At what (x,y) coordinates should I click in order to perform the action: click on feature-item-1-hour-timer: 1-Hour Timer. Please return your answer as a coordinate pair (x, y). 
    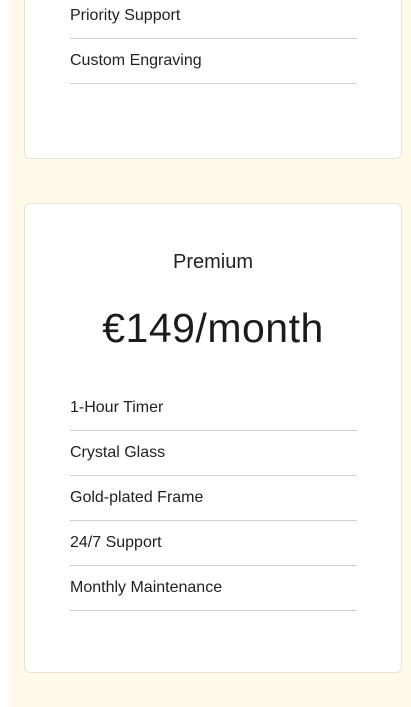
    Looking at the image, I should click on (213, 408).